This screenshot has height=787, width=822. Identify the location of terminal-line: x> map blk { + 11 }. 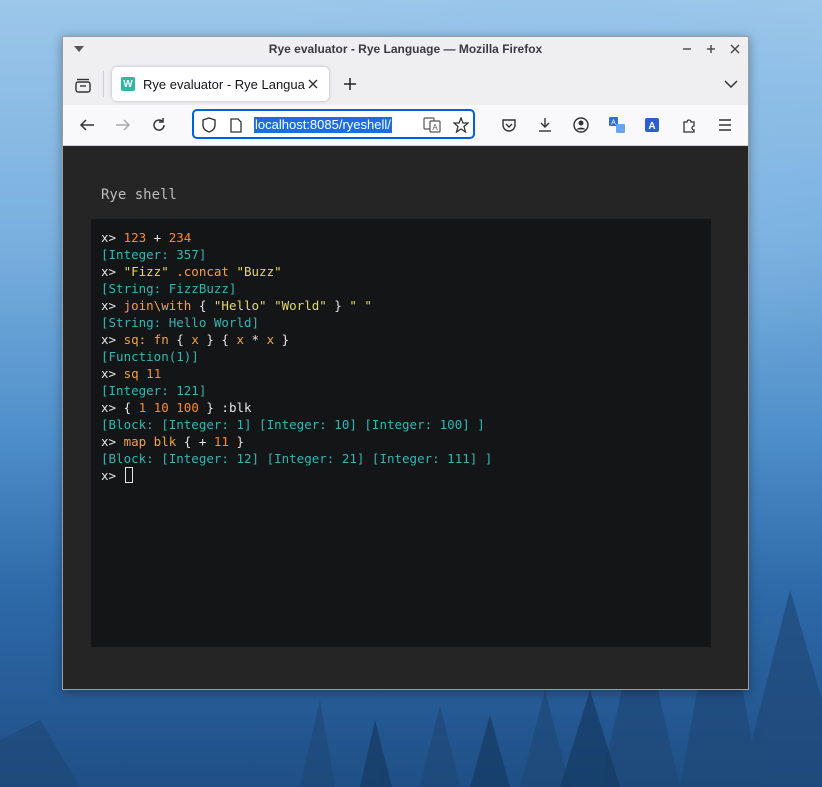
(406, 441).